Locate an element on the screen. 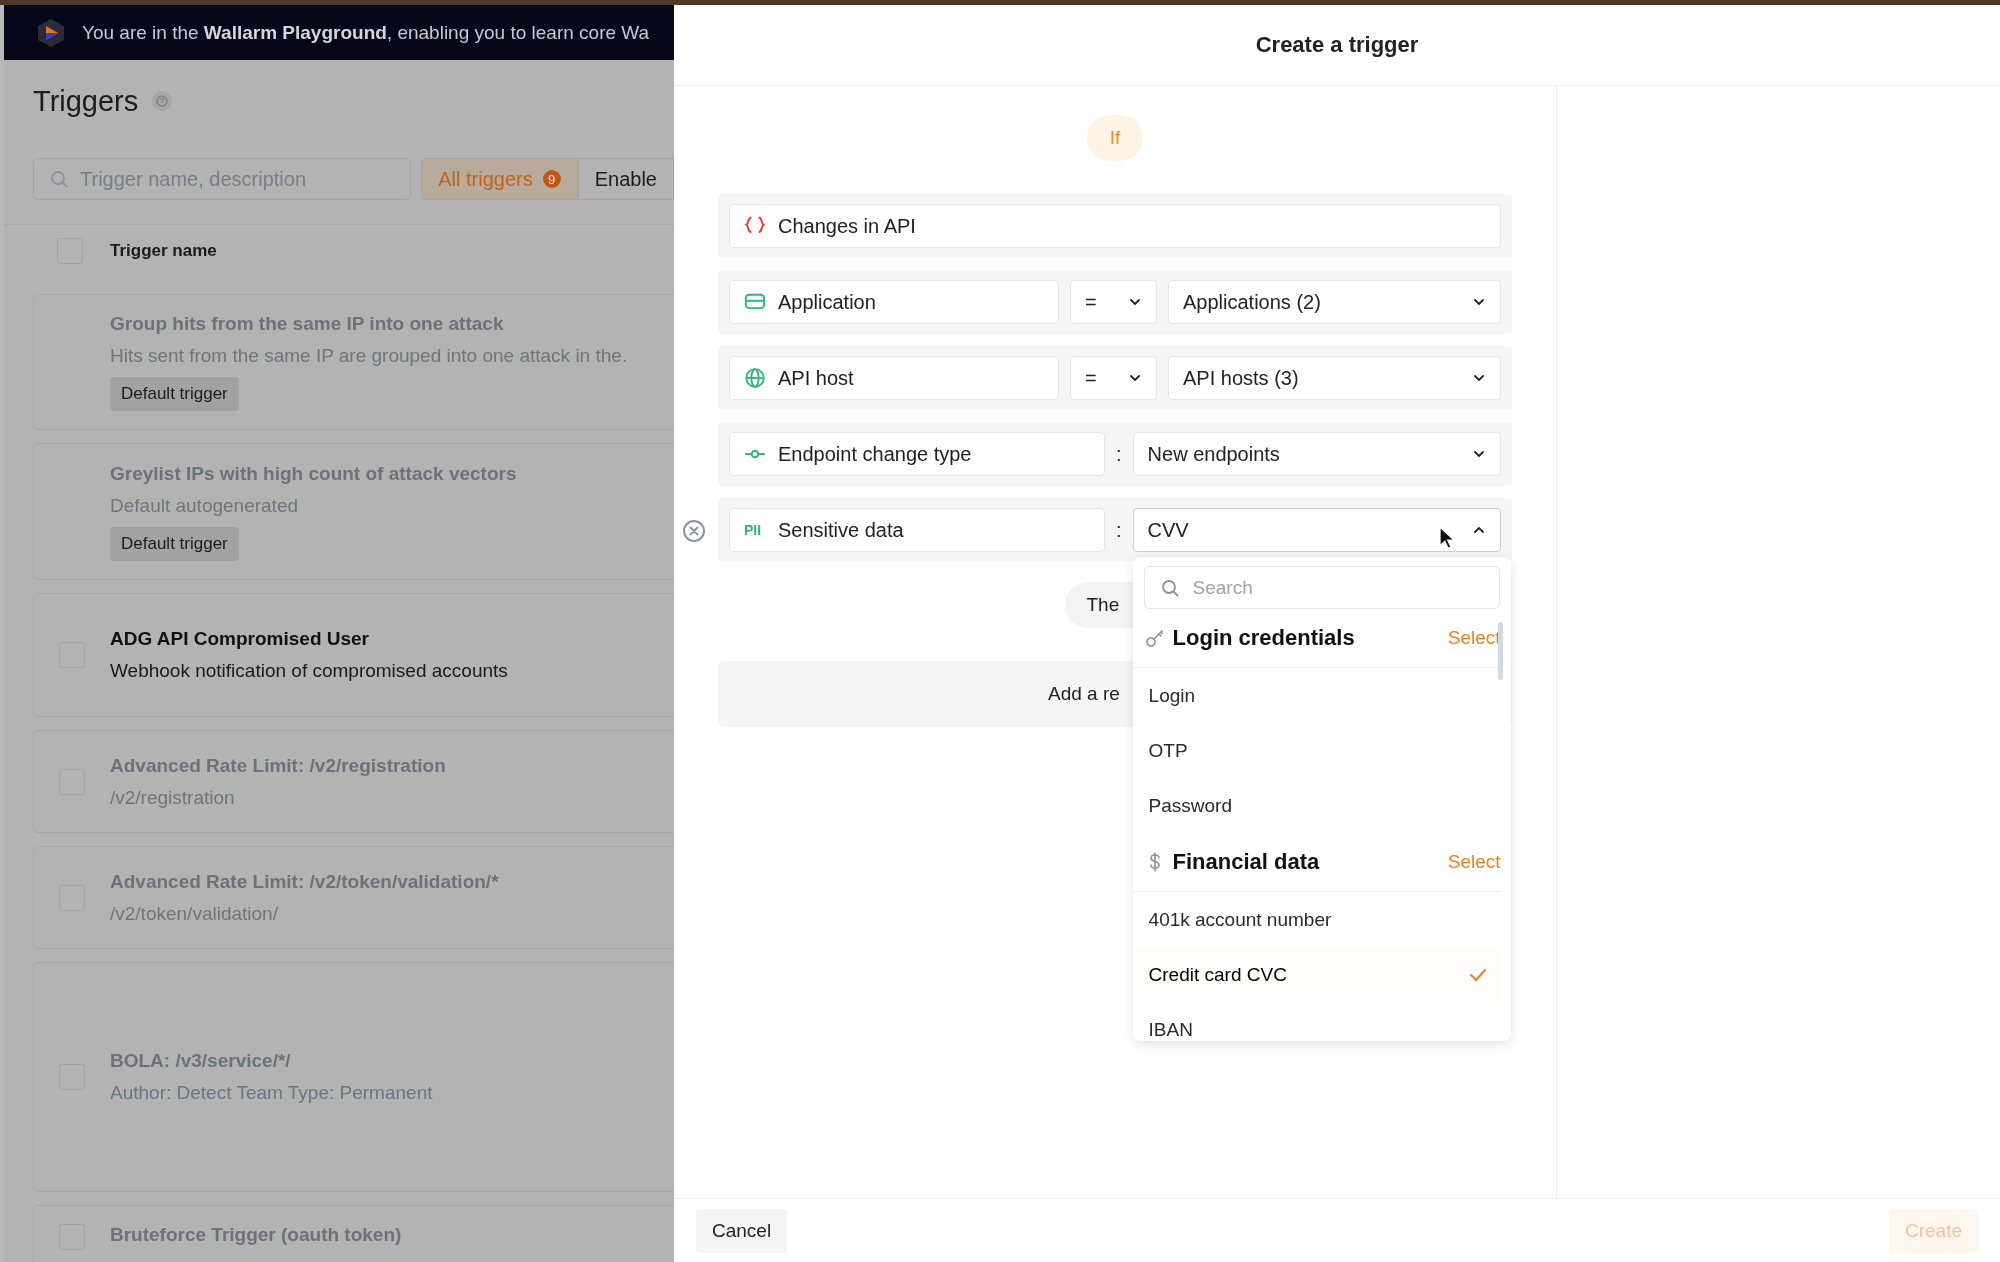 This screenshot has width=2000, height=1262. trigger-description: Hits sent from the same IP are grouped into one attack in the. is located at coordinates (369, 356).